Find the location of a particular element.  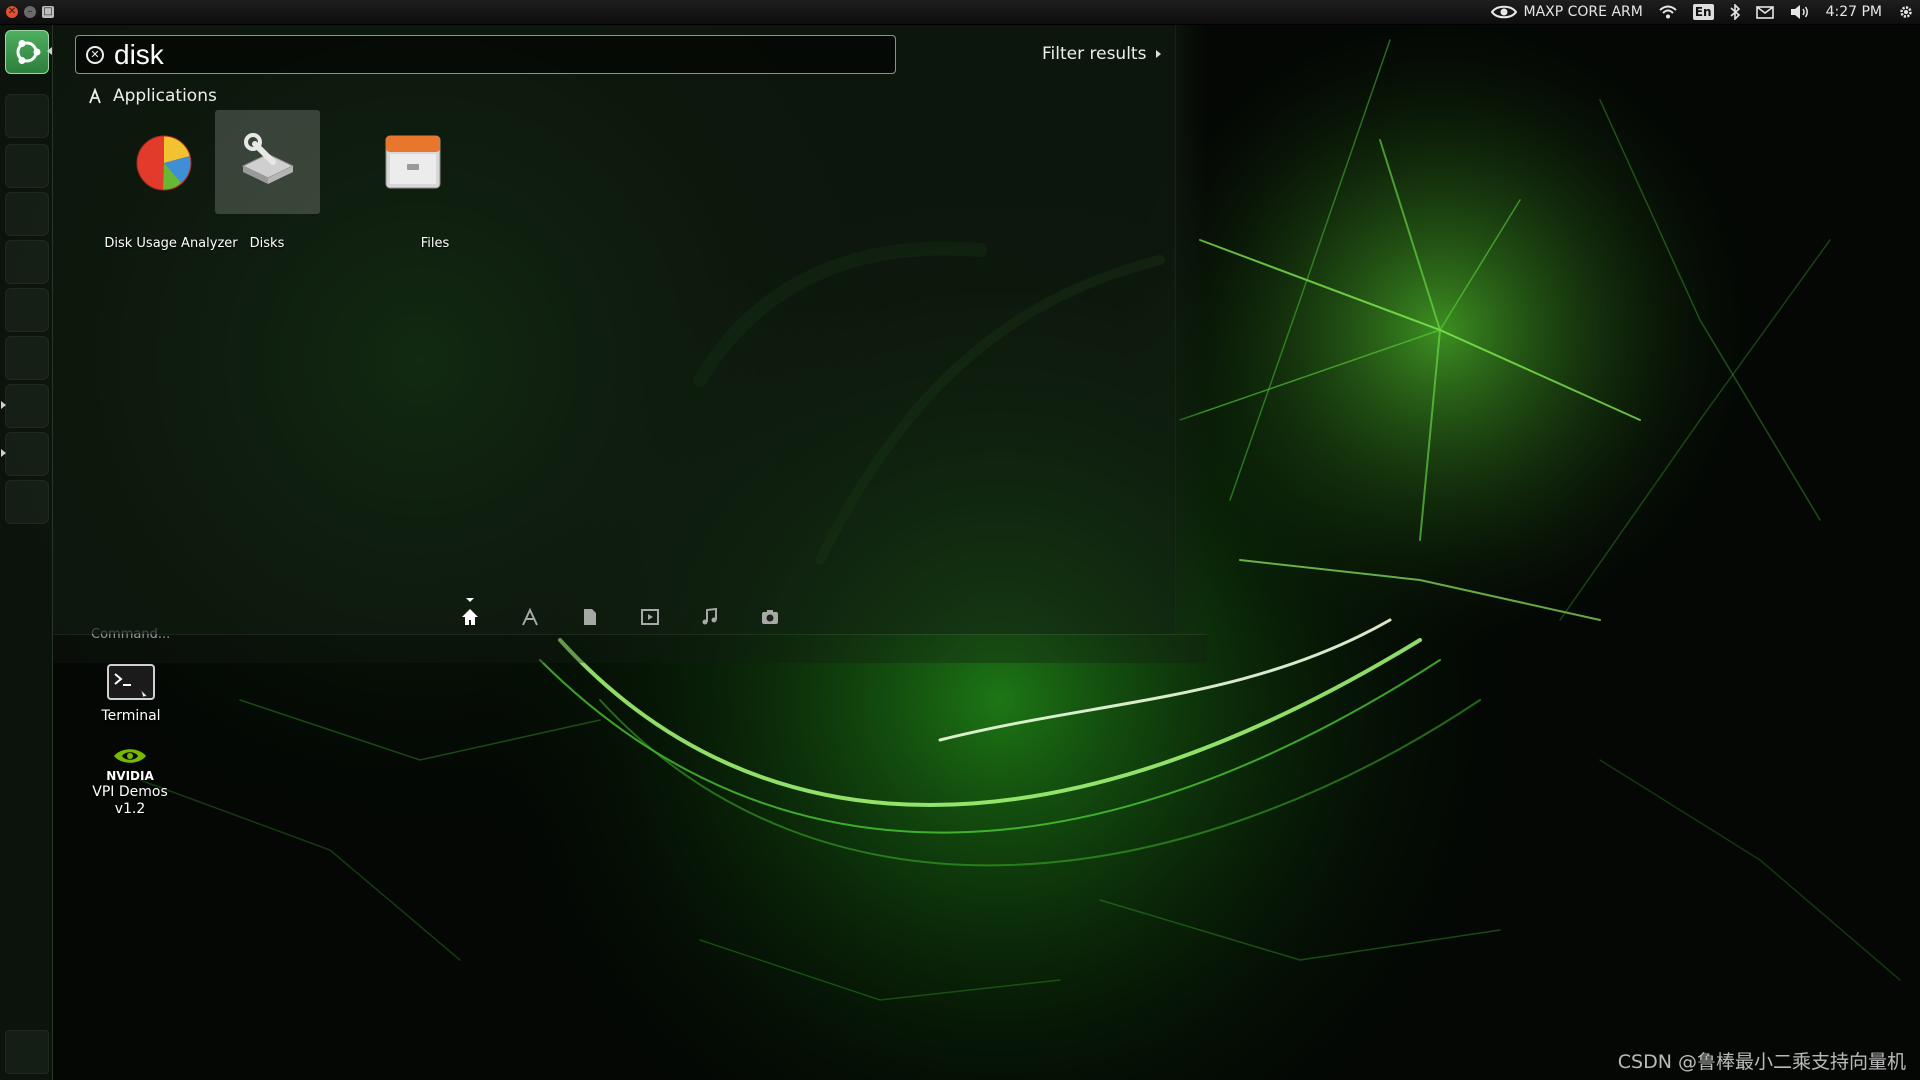

keyboard-layout-indicator: En is located at coordinates (1703, 12).